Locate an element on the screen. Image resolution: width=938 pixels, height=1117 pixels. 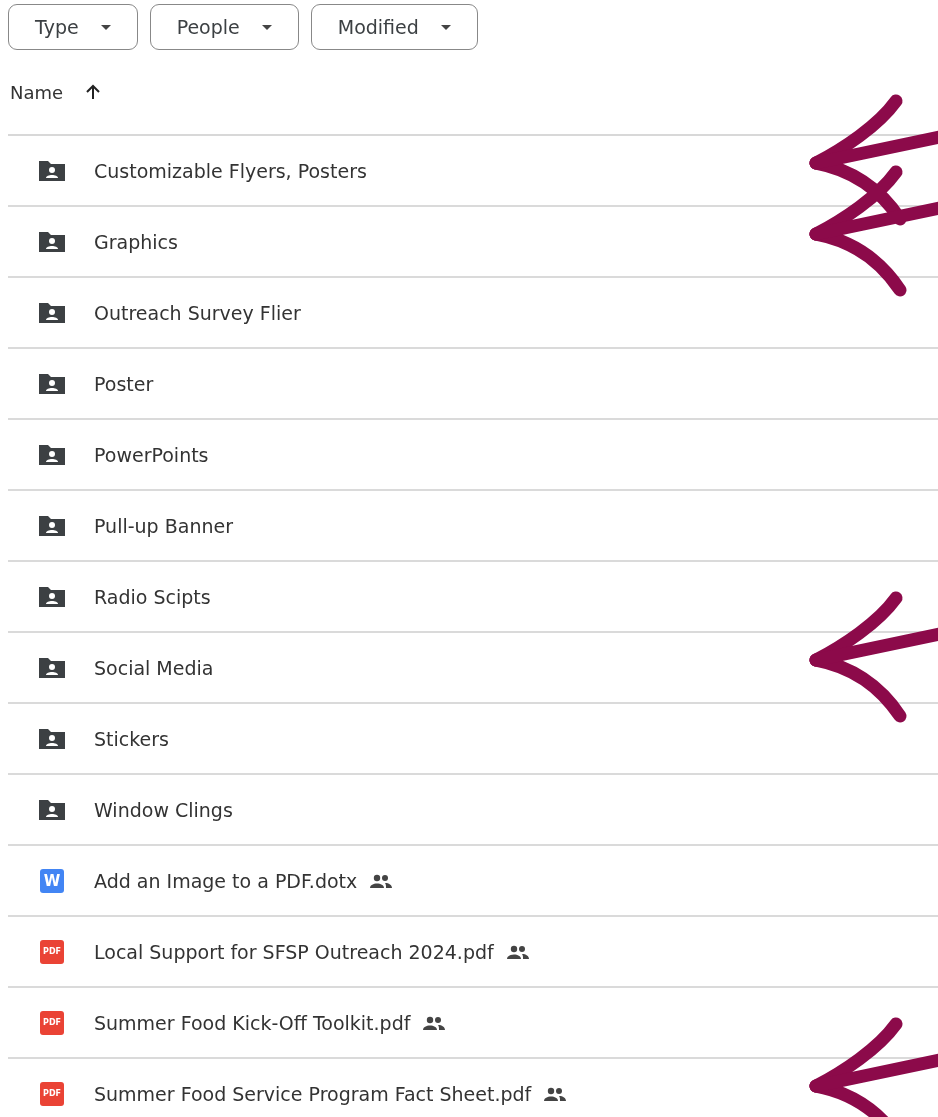
file-name: Social Media is located at coordinates (154, 667).